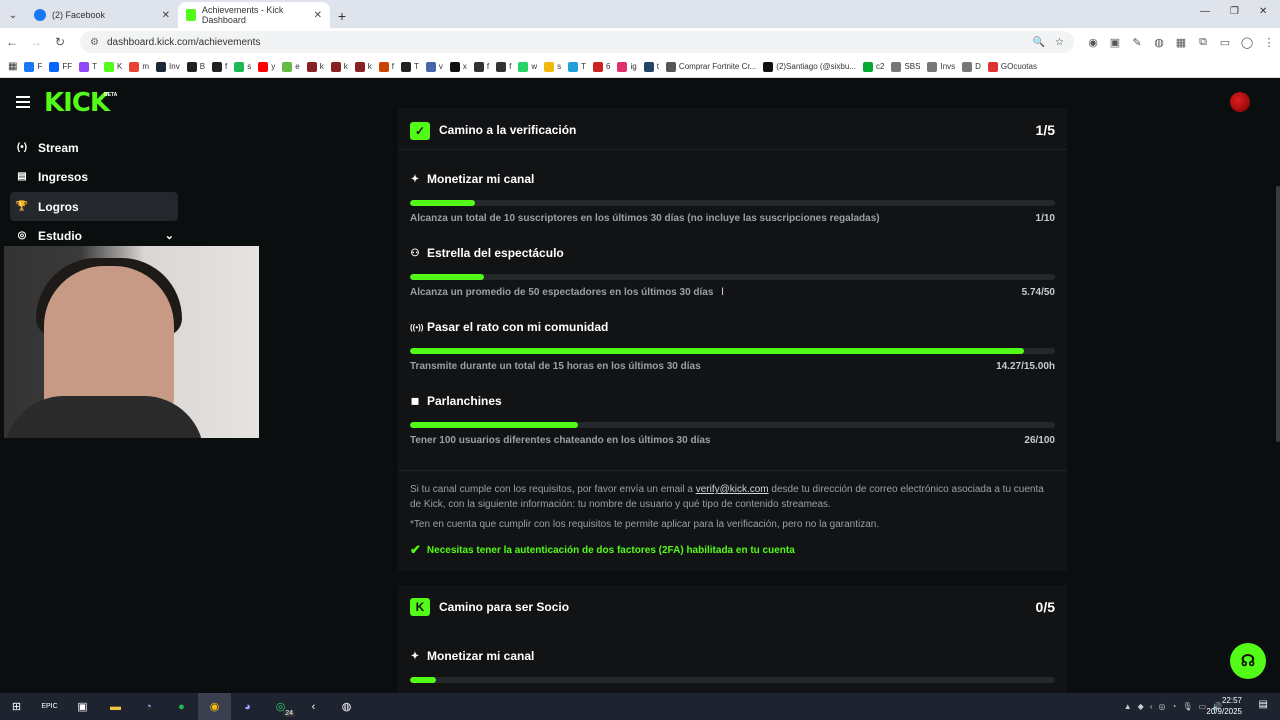 The width and height of the screenshot is (1280, 720). What do you see at coordinates (447, 277) in the screenshot?
I see `progress-fill` at bounding box center [447, 277].